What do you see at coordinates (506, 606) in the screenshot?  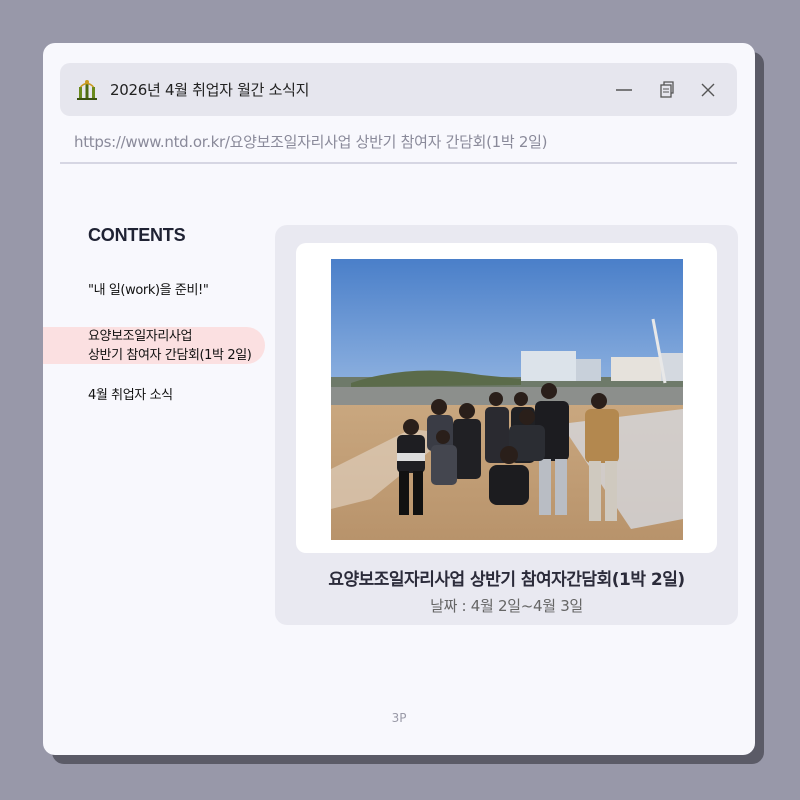 I see `article-date: 날짜 : 4월 2일~4월 3일` at bounding box center [506, 606].